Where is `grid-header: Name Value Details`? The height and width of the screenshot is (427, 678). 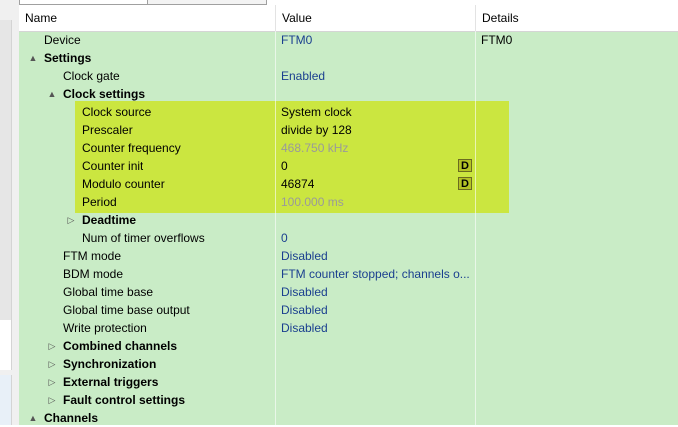
grid-header: Name Value Details is located at coordinates (348, 18).